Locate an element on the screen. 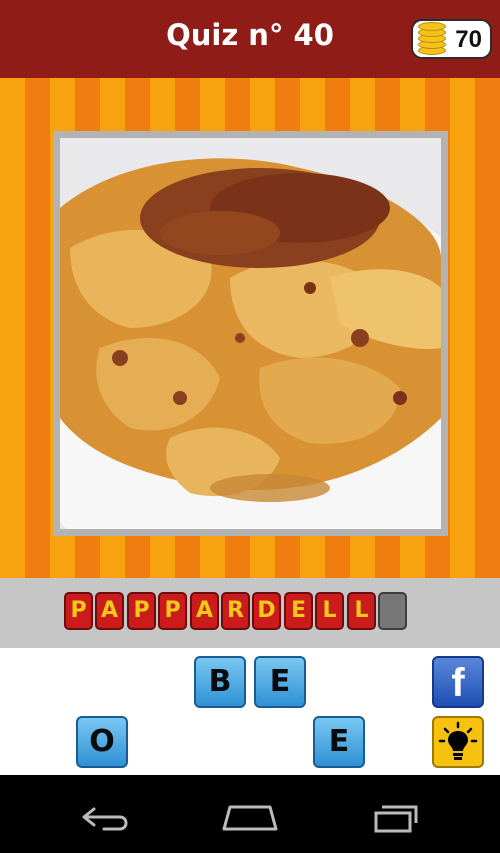 Image resolution: width=500 pixels, height=853 pixels. answer-slot: E is located at coordinates (298, 611).